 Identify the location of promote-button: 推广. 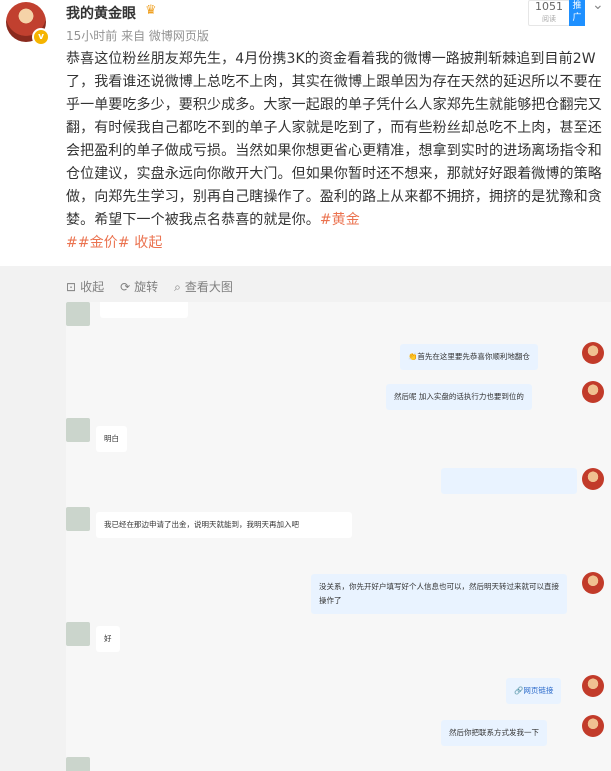
(577, 13).